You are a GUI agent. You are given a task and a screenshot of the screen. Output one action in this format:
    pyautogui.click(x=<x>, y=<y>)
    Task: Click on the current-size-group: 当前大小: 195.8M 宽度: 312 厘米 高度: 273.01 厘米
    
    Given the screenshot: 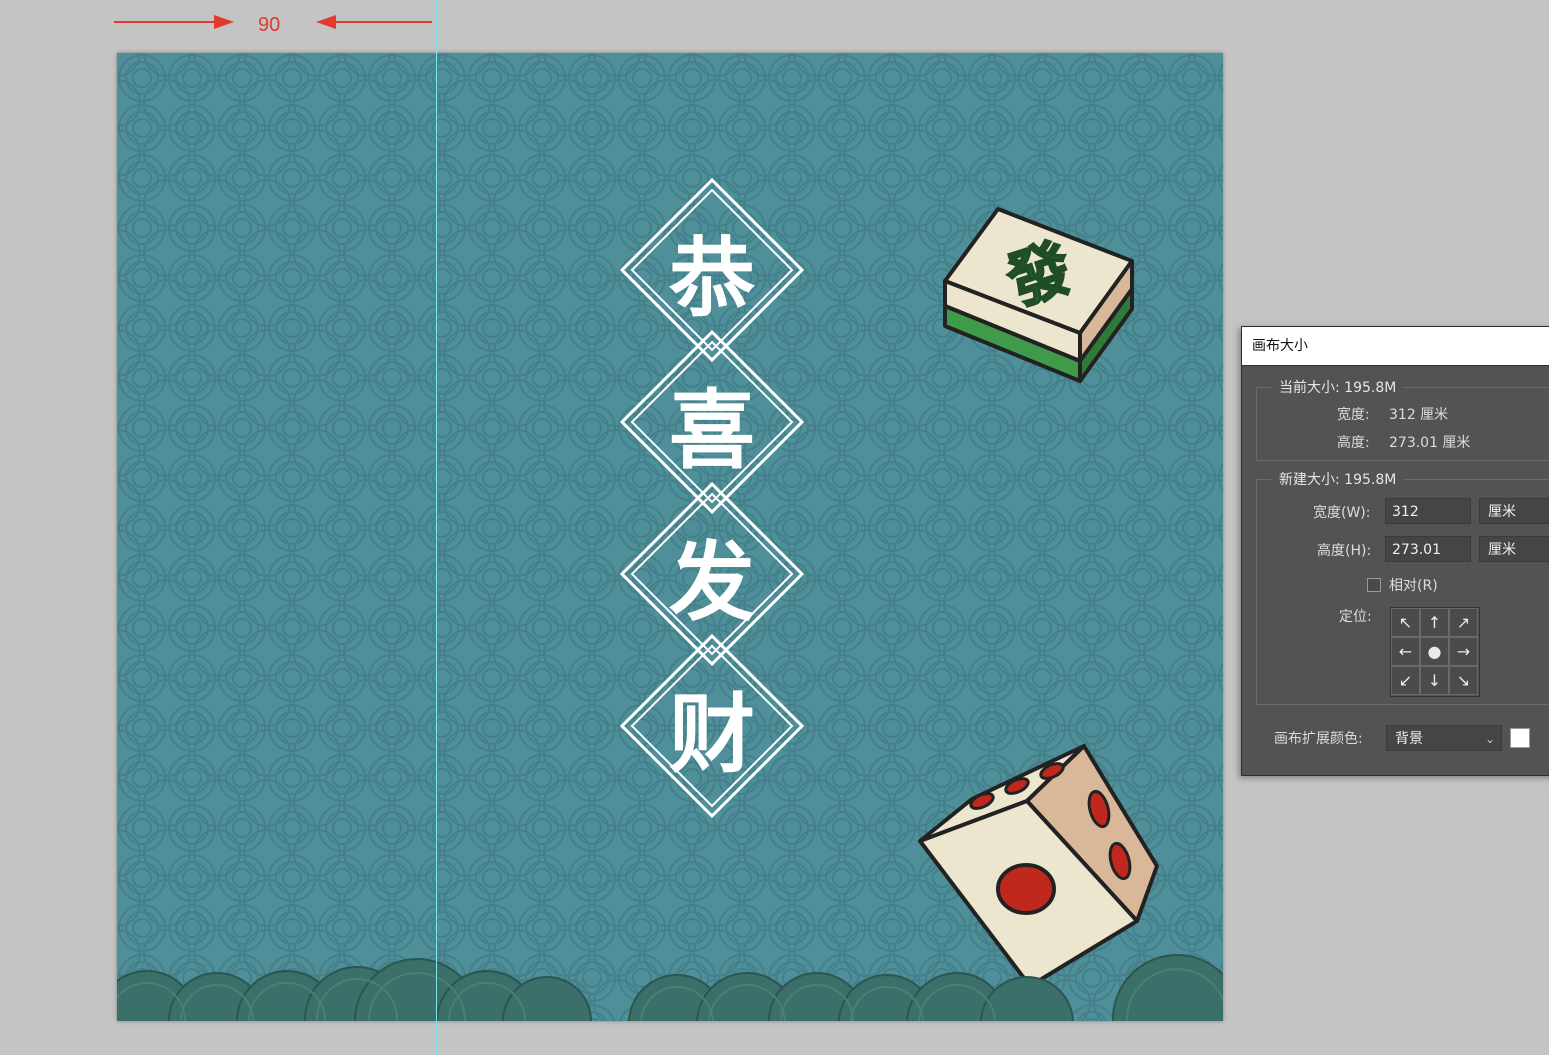 What is the action you would take?
    pyautogui.click(x=1402, y=419)
    